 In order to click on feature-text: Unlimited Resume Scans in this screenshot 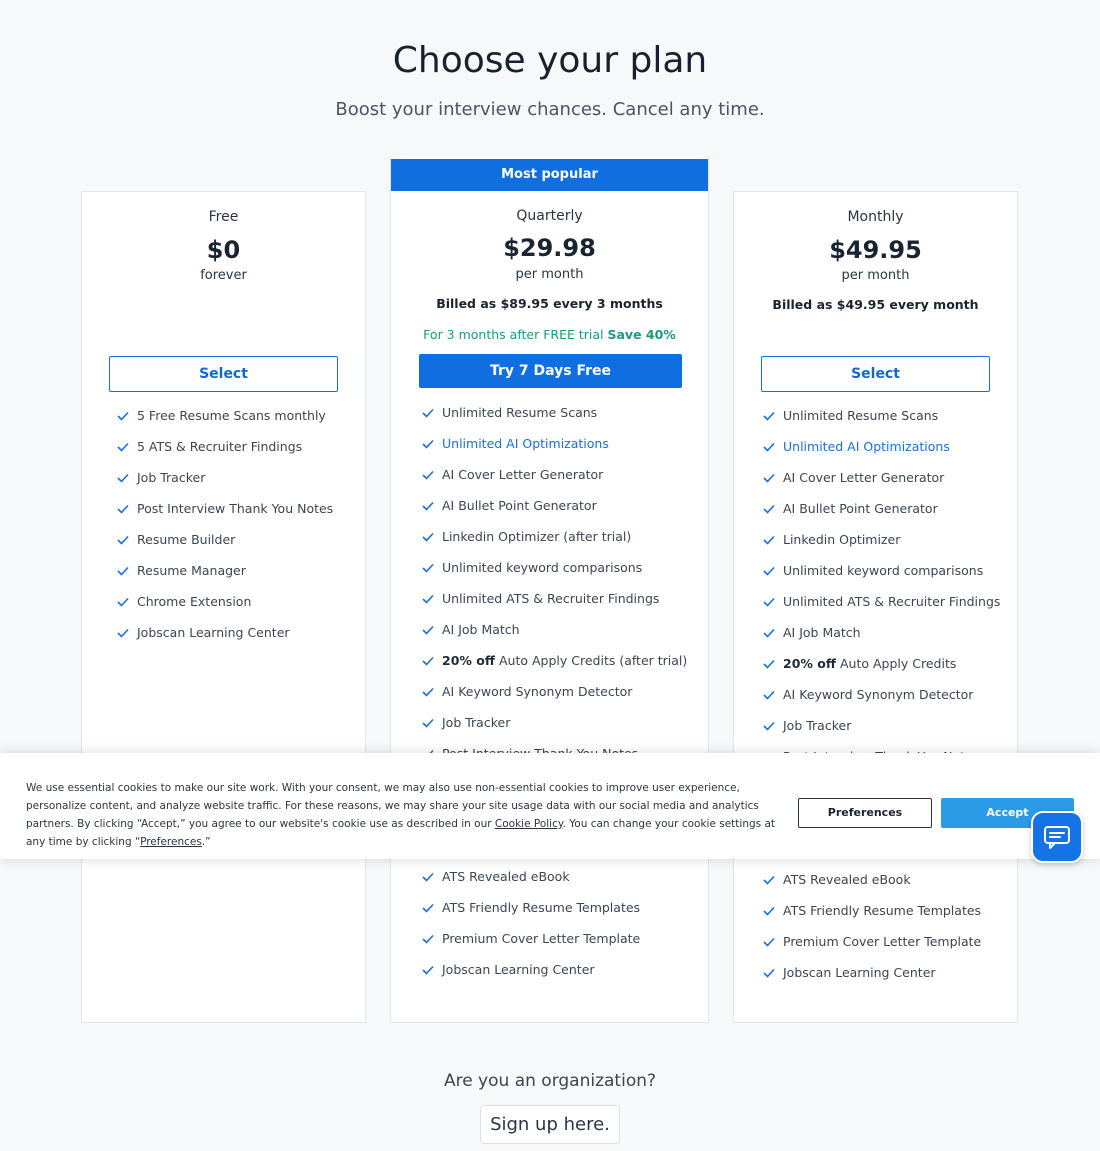, I will do `click(861, 415)`.